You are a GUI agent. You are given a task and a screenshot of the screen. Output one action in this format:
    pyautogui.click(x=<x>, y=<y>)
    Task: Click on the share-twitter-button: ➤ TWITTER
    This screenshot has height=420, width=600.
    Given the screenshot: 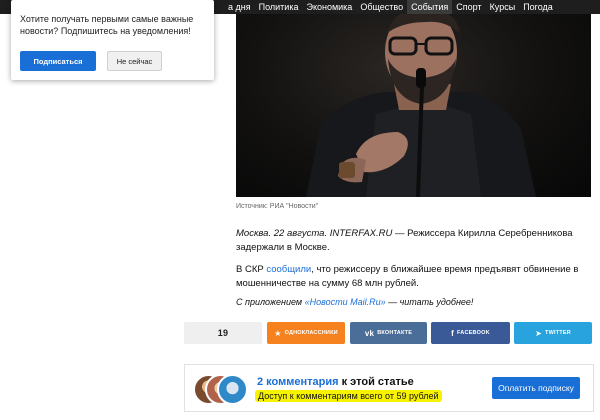 What is the action you would take?
    pyautogui.click(x=553, y=333)
    